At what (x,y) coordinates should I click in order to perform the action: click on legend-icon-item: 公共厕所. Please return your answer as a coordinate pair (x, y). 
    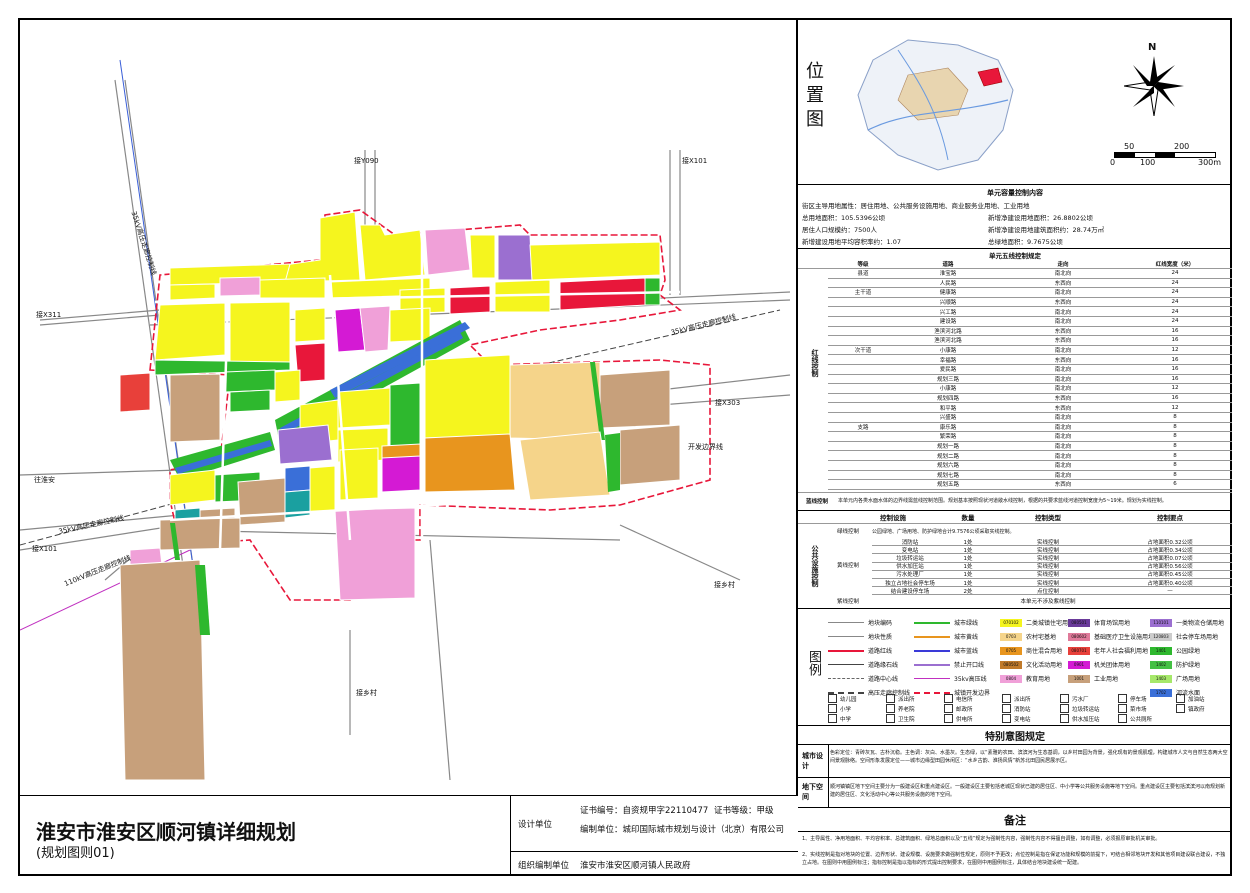
    Looking at the image, I should click on (1135, 718).